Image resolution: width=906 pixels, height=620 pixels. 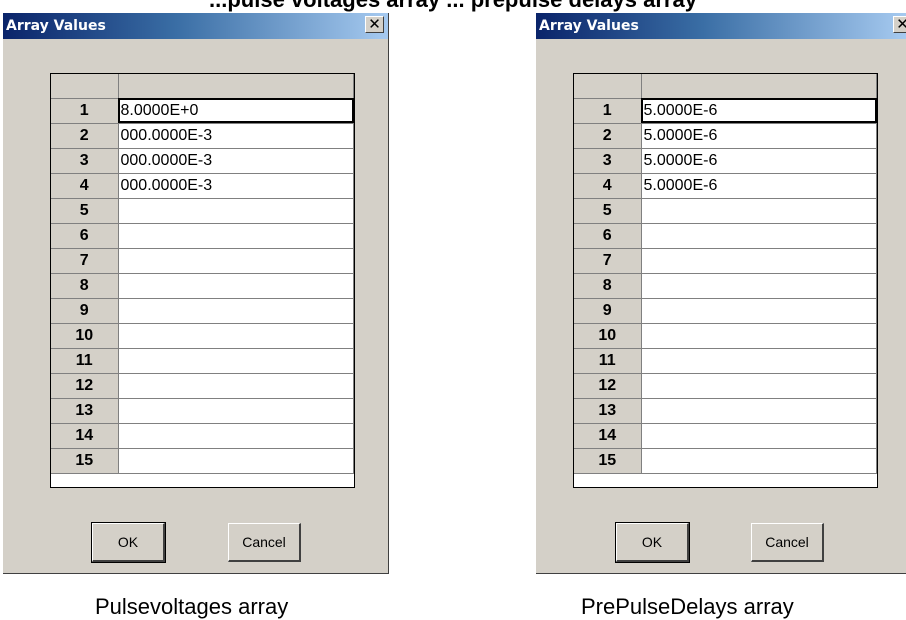 I want to click on table-row: 6, so click(x=725, y=236).